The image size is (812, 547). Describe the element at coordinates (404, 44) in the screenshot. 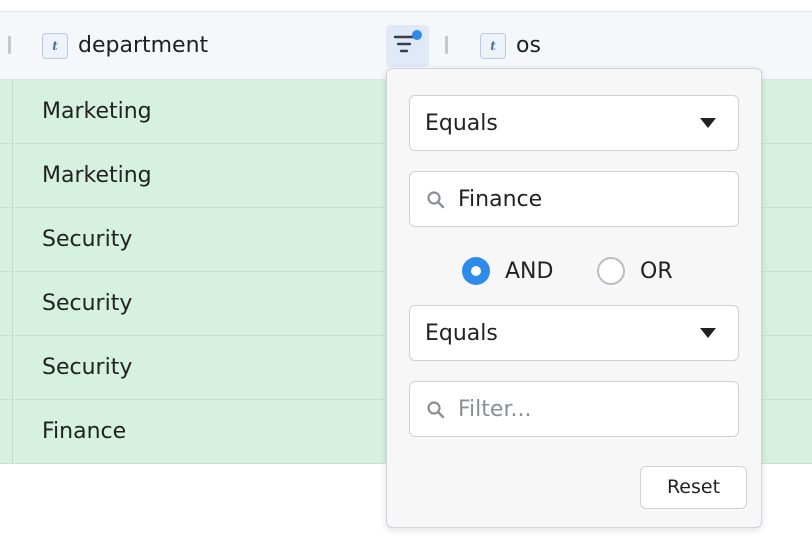

I see `filter-icon` at that location.